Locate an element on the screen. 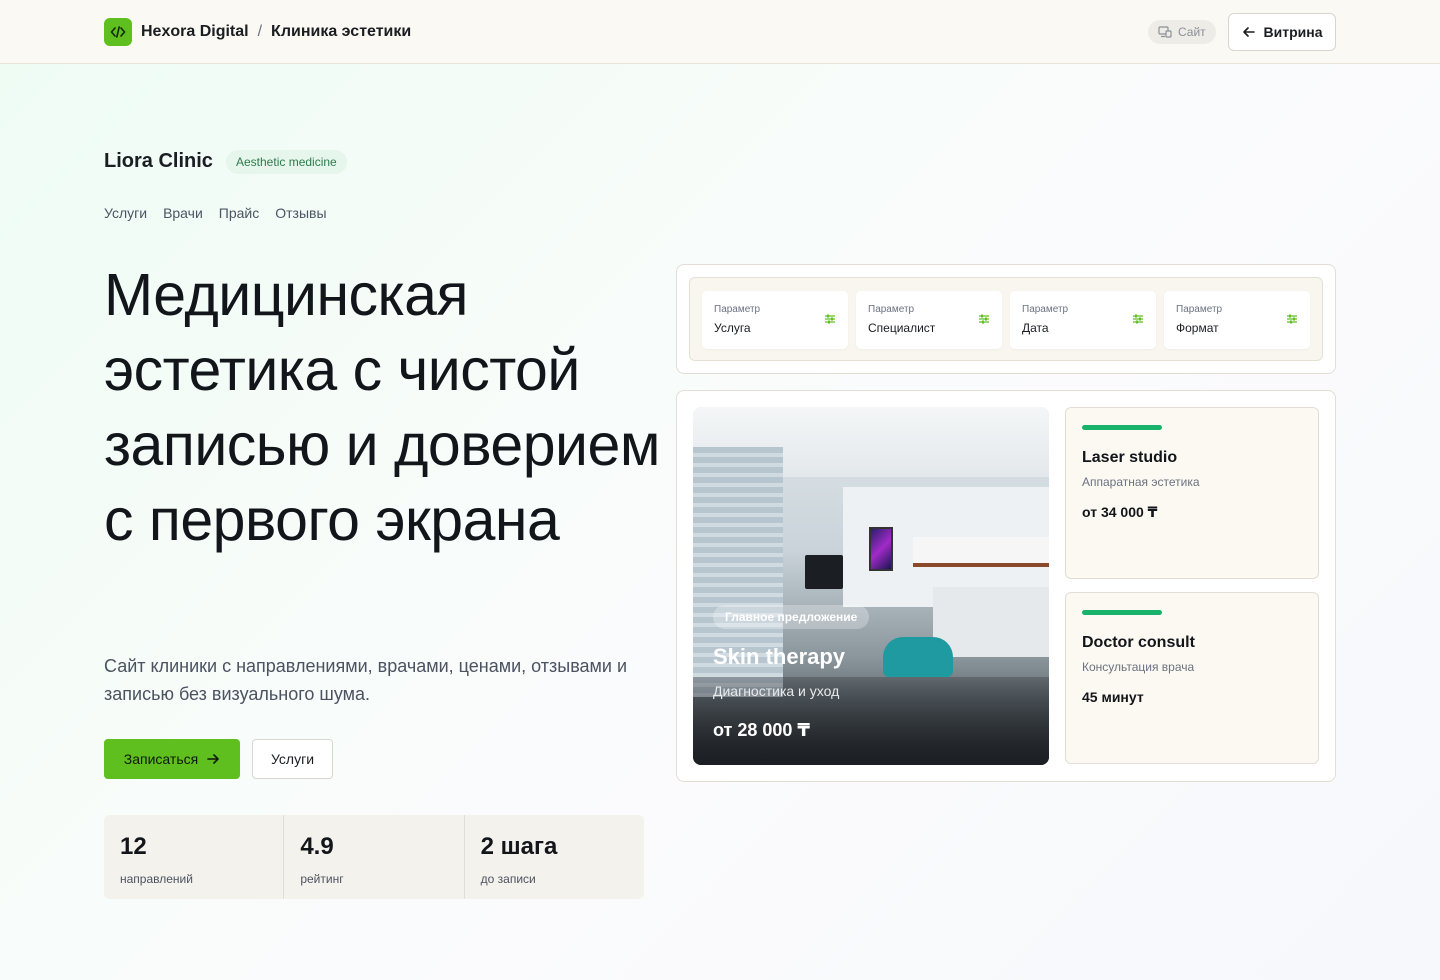  stat-directions: 12 направлений is located at coordinates (194, 857).